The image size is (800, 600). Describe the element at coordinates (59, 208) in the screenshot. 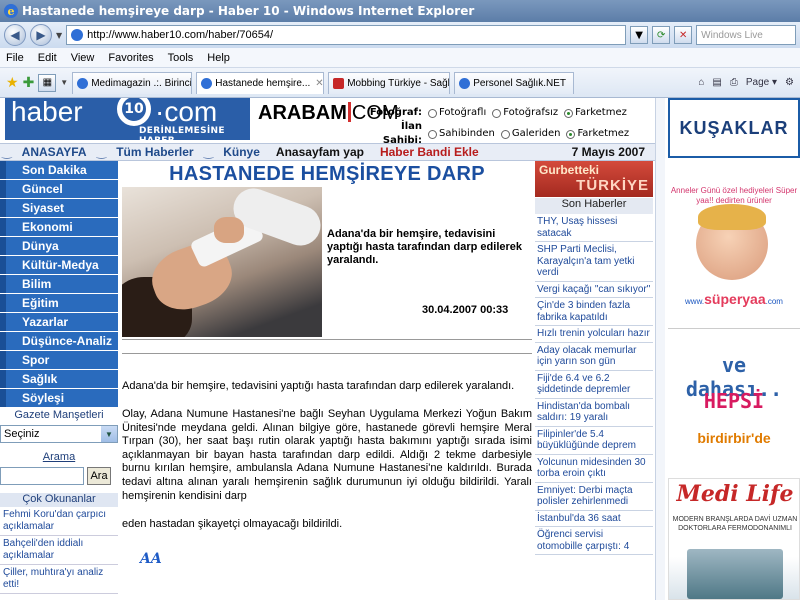

I see `menu-siyaset: Siyaset` at that location.